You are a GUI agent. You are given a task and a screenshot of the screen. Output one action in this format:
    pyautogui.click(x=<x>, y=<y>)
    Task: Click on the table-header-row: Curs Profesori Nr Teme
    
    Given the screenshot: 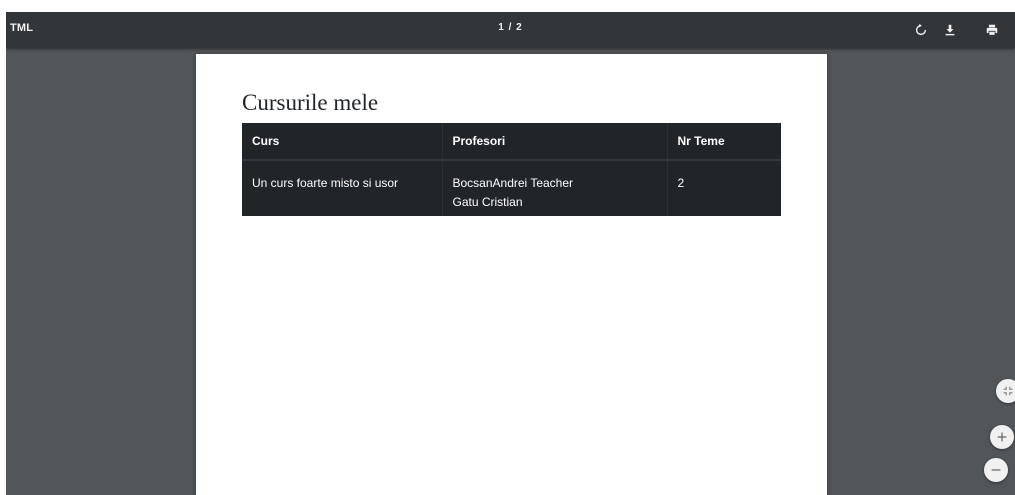 What is the action you would take?
    pyautogui.click(x=511, y=142)
    